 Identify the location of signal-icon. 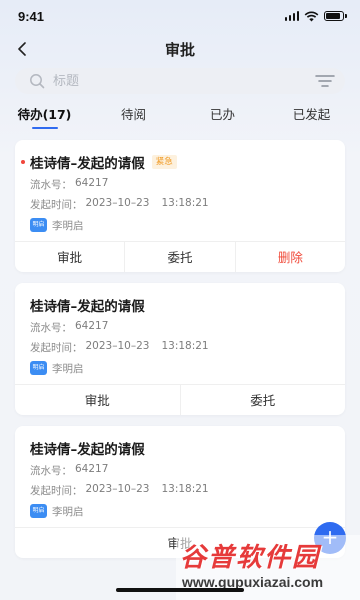
(291, 16).